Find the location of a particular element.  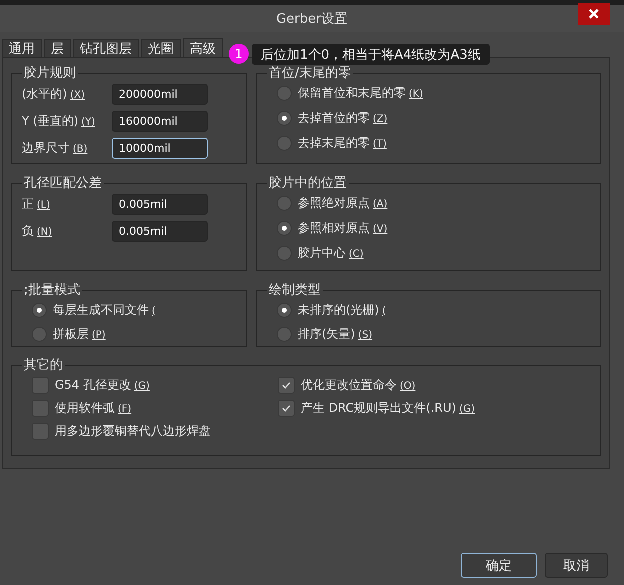

tab: 光圈 is located at coordinates (161, 48).